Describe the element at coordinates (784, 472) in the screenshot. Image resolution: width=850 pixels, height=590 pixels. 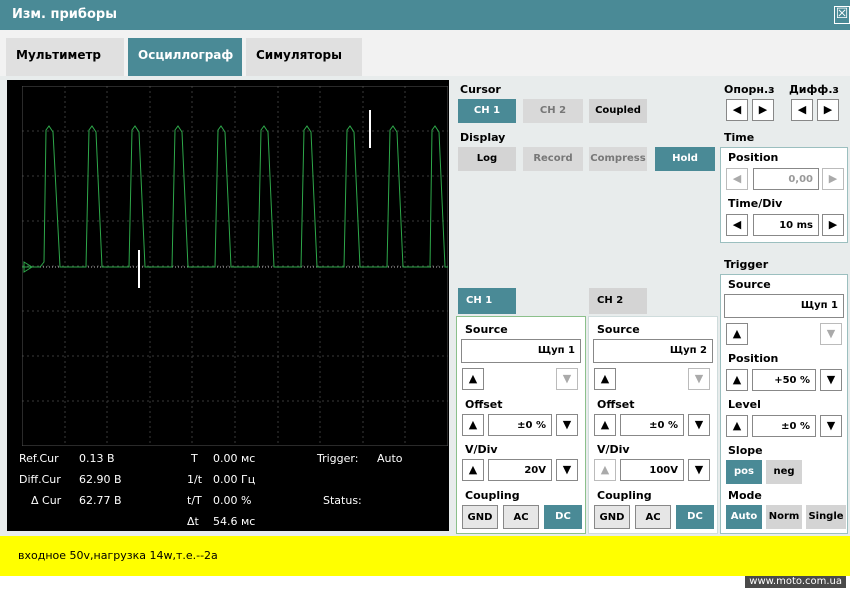
I see `slope-neg-button: neg` at that location.